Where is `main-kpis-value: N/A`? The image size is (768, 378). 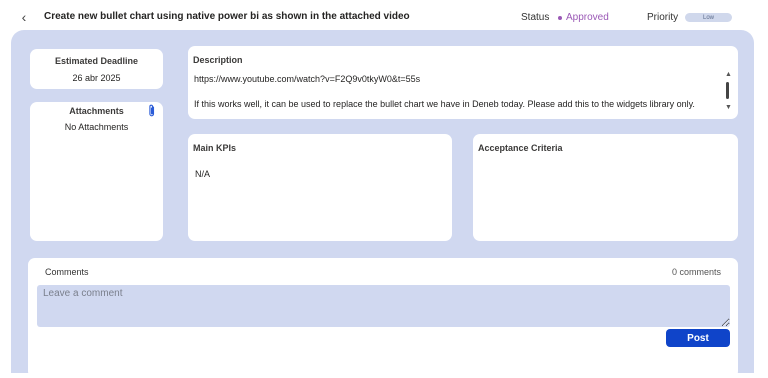 main-kpis-value: N/A is located at coordinates (203, 174).